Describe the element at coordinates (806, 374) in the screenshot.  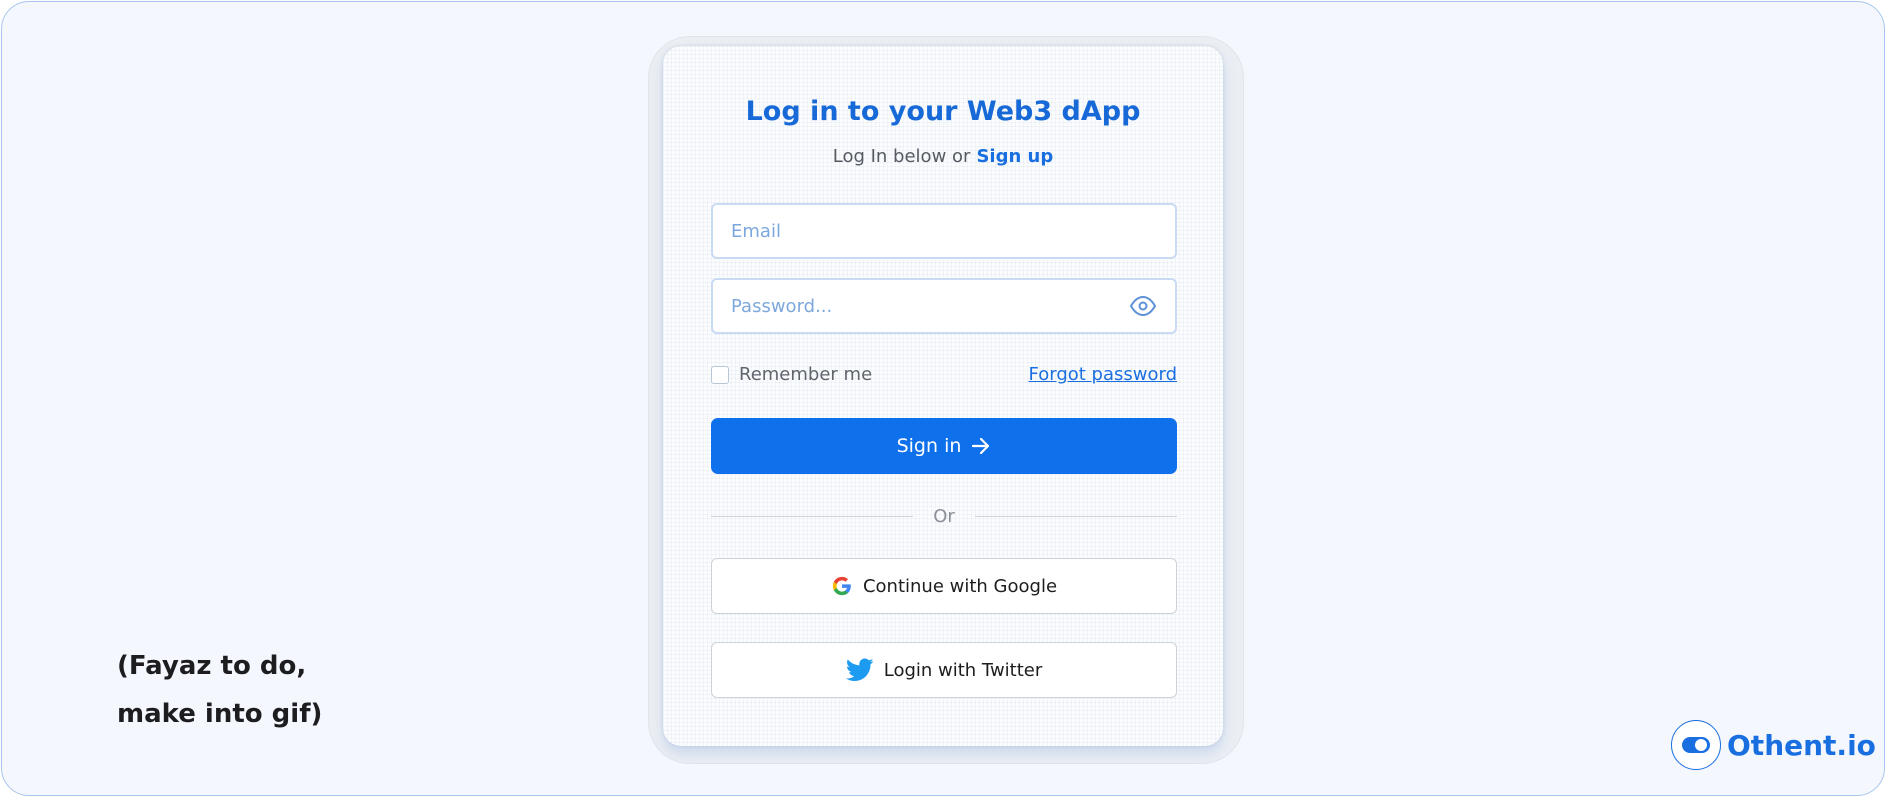
I see `remember-label: Remember me` at that location.